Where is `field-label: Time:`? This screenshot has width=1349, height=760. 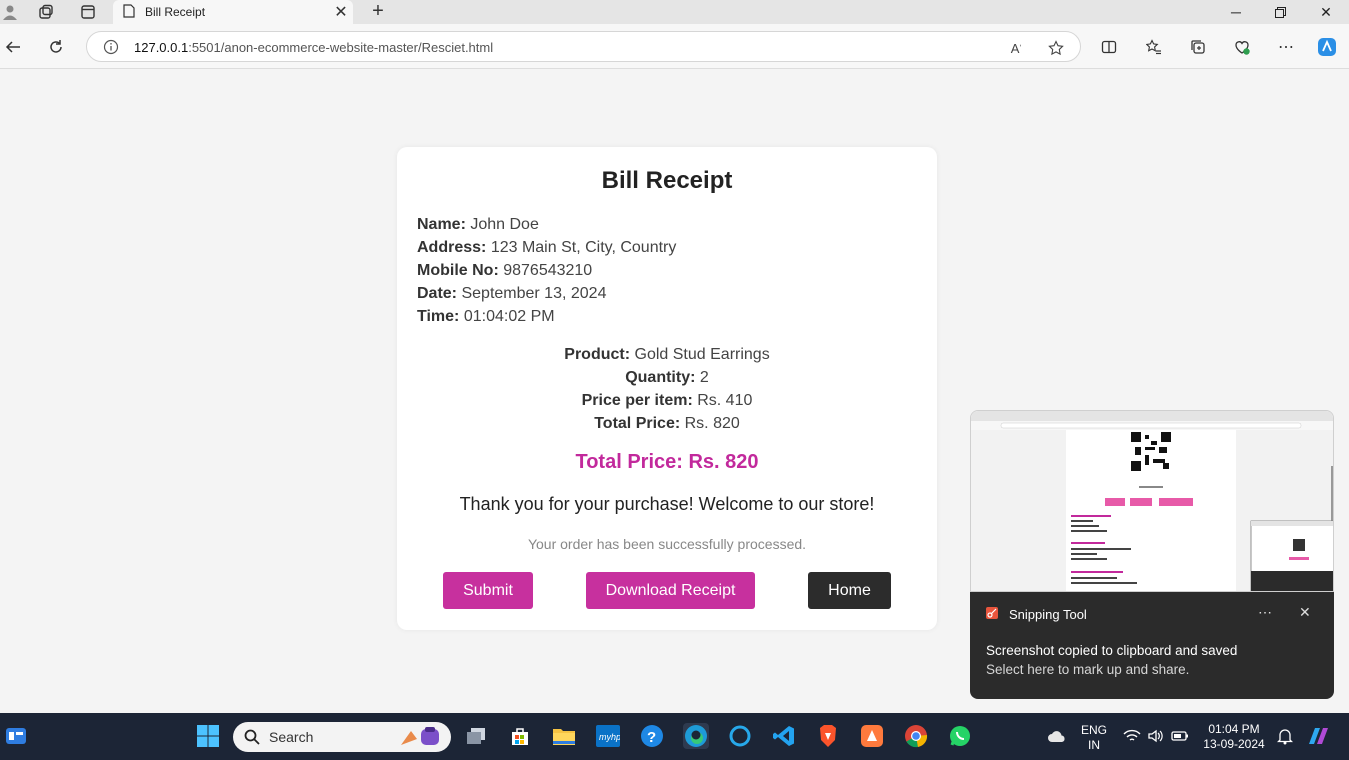
field-label: Time: is located at coordinates (438, 316).